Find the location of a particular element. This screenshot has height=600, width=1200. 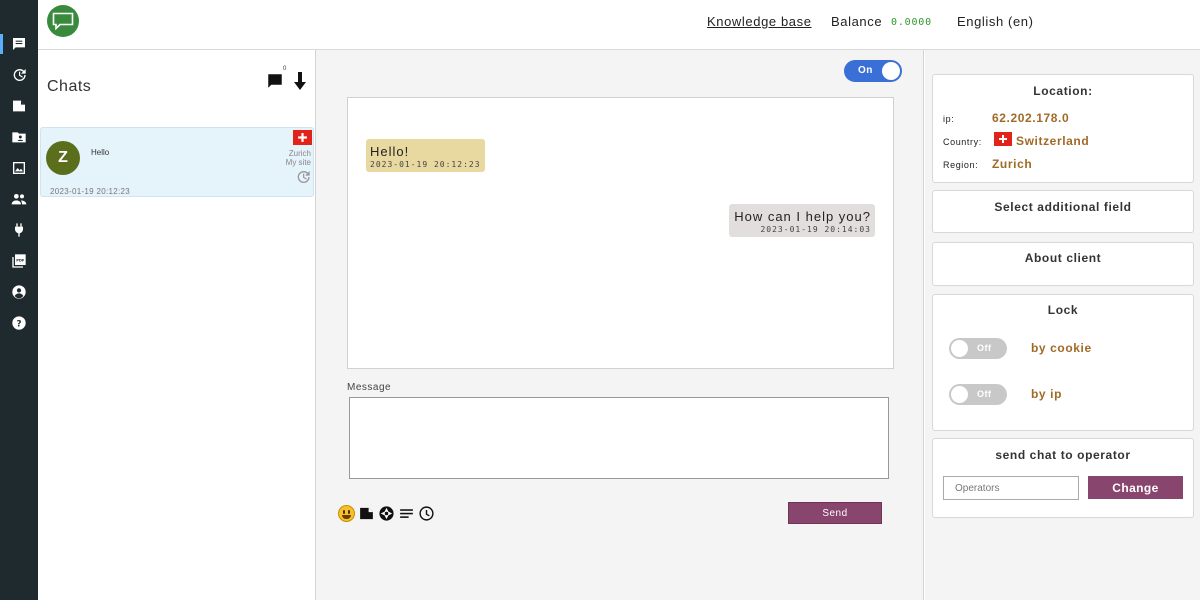

lock-cookie-toggle: Off is located at coordinates (978, 348).